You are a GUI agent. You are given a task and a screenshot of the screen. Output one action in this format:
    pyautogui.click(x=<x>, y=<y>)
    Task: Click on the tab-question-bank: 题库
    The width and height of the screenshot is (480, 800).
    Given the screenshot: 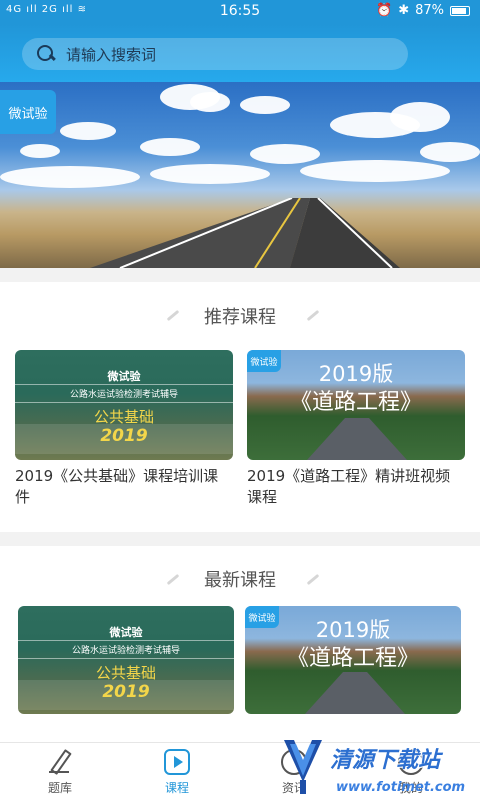 What is the action you would take?
    pyautogui.click(x=60, y=772)
    